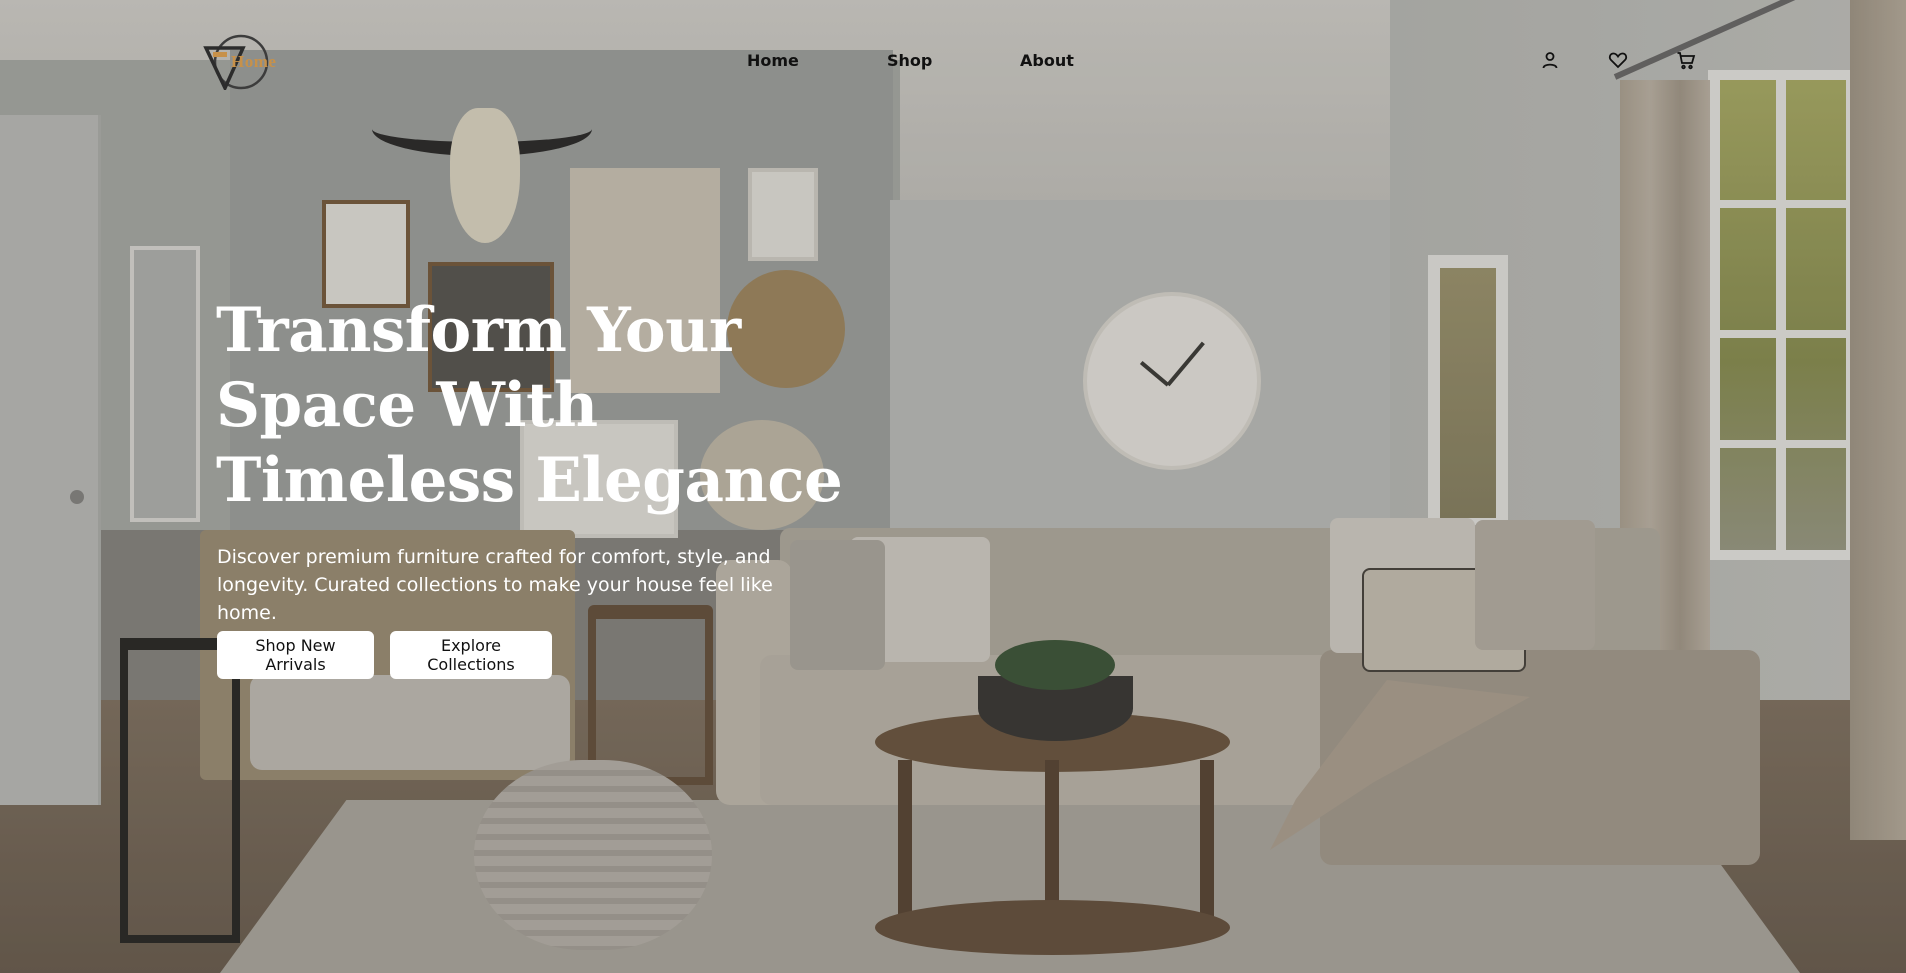 Image resolution: width=1906 pixels, height=973 pixels. What do you see at coordinates (254, 61) in the screenshot?
I see `brand-logo-text: Home` at bounding box center [254, 61].